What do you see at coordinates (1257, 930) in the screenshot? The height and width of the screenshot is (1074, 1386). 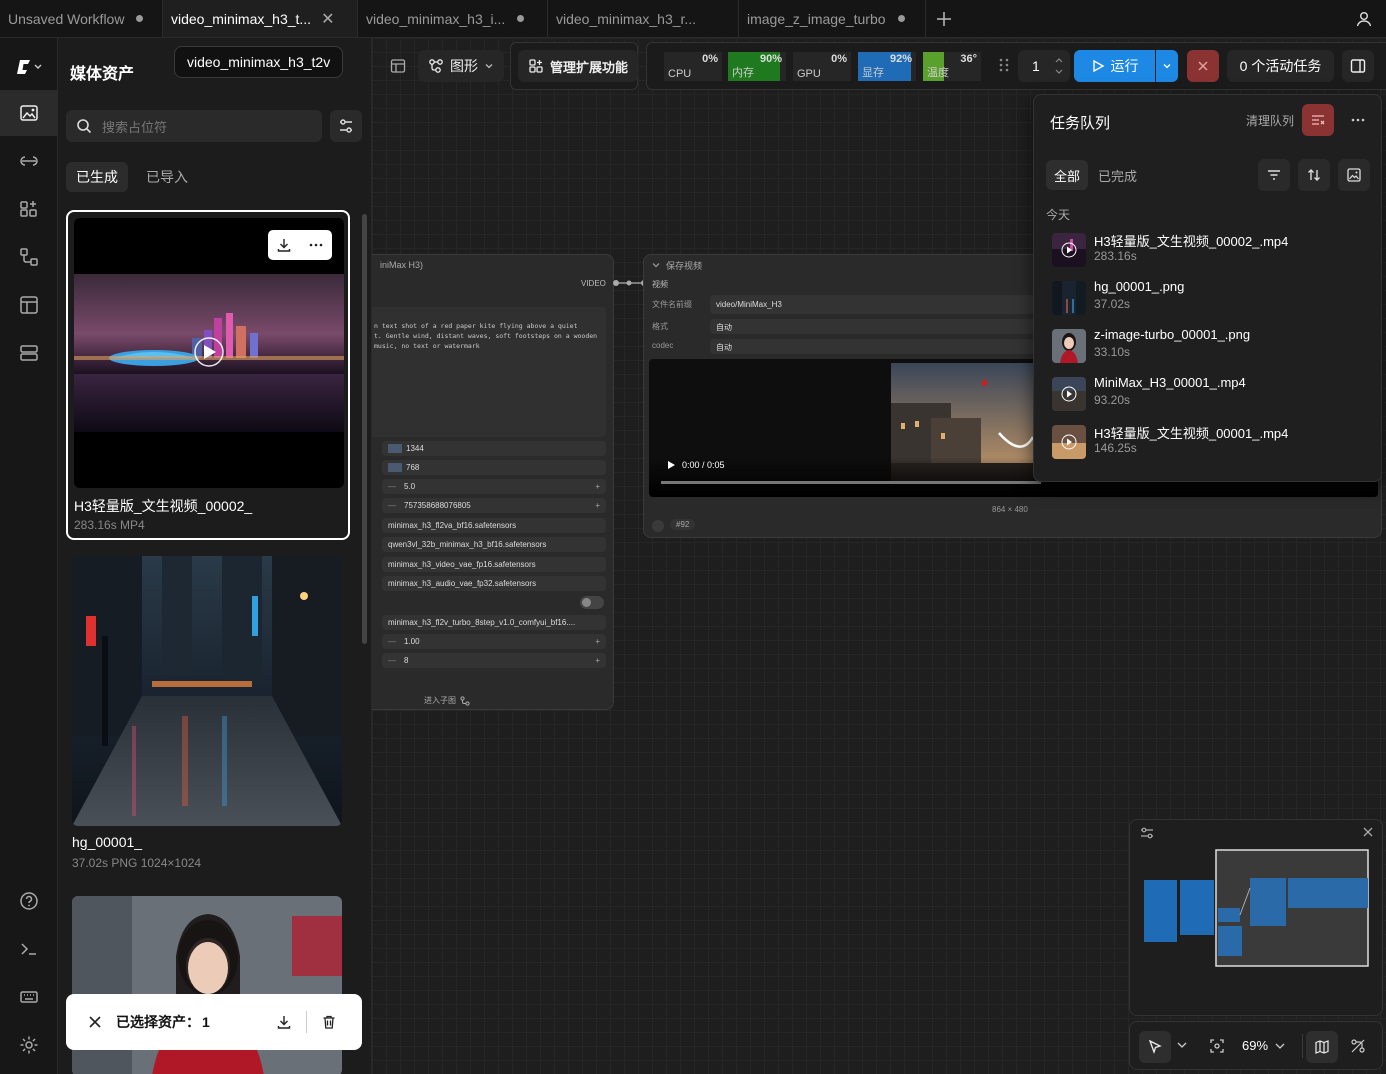 I see `minimap-canvas` at bounding box center [1257, 930].